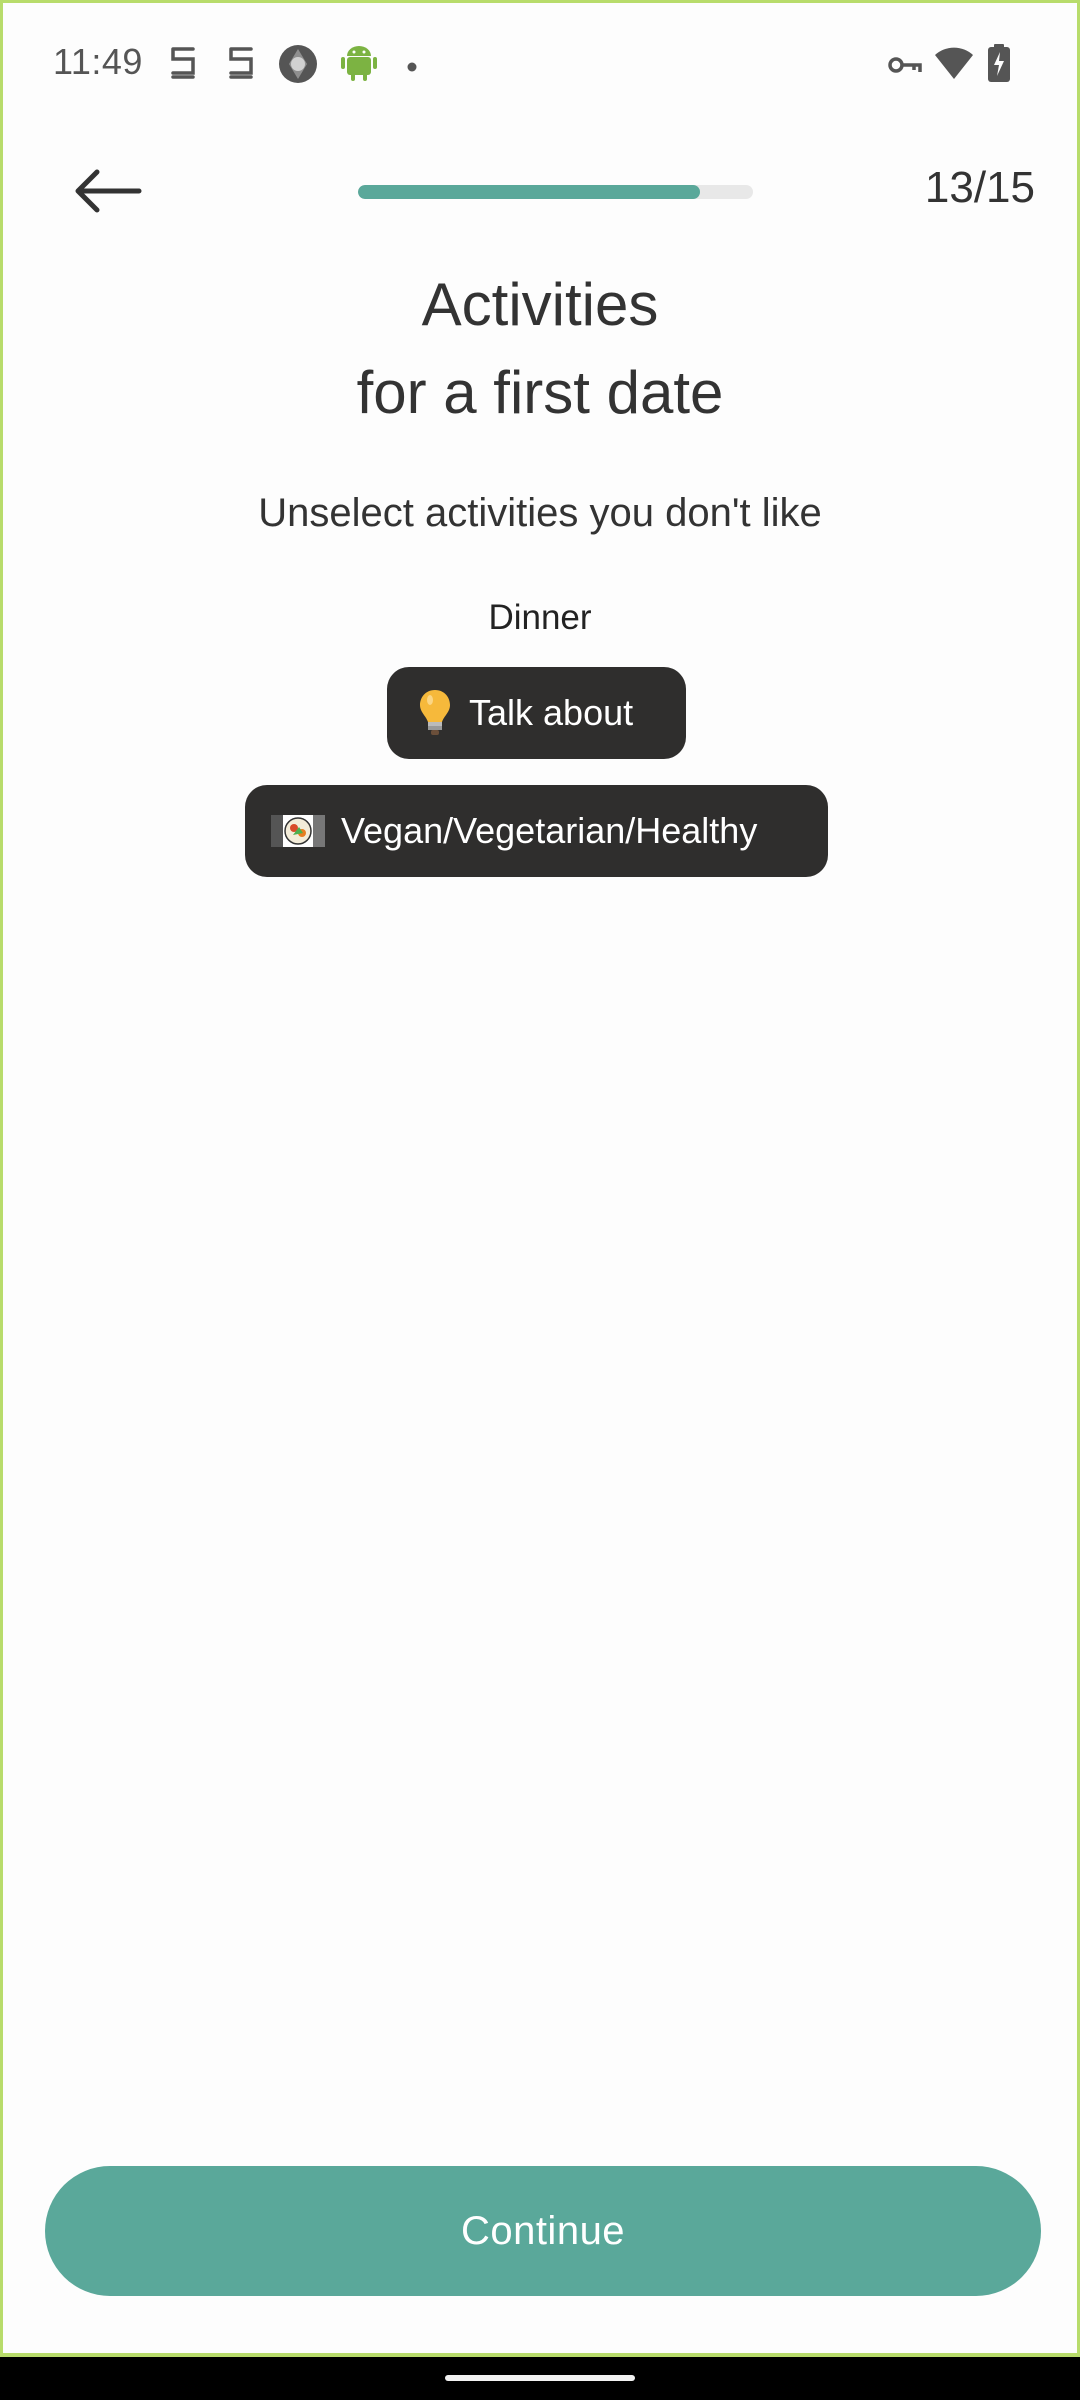  What do you see at coordinates (999, 63) in the screenshot?
I see `battery-charging-icon` at bounding box center [999, 63].